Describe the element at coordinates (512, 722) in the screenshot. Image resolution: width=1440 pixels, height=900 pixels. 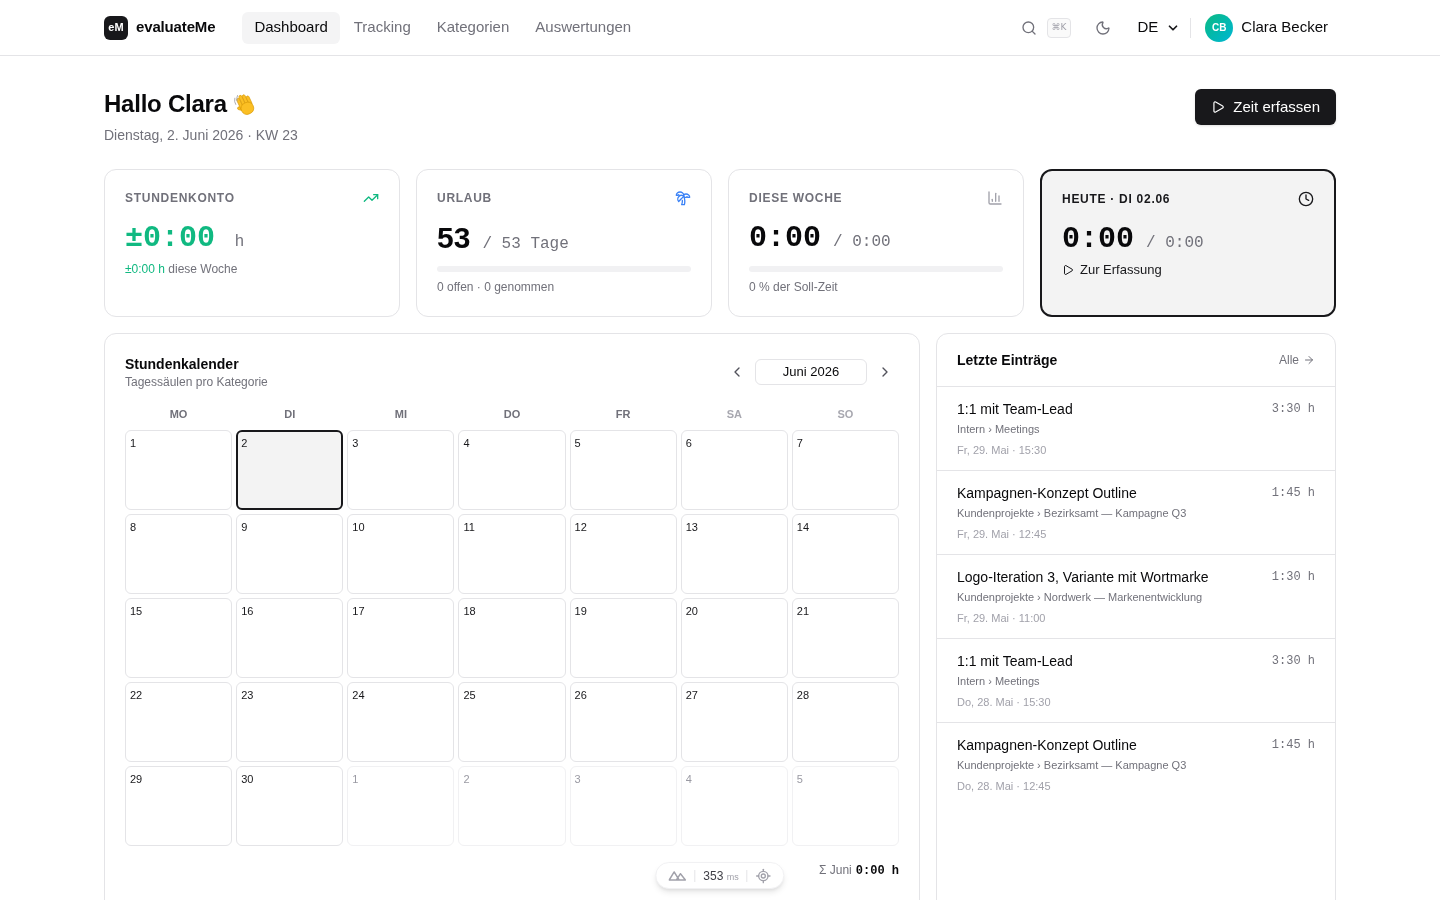
I see `calendar-day: 25` at that location.